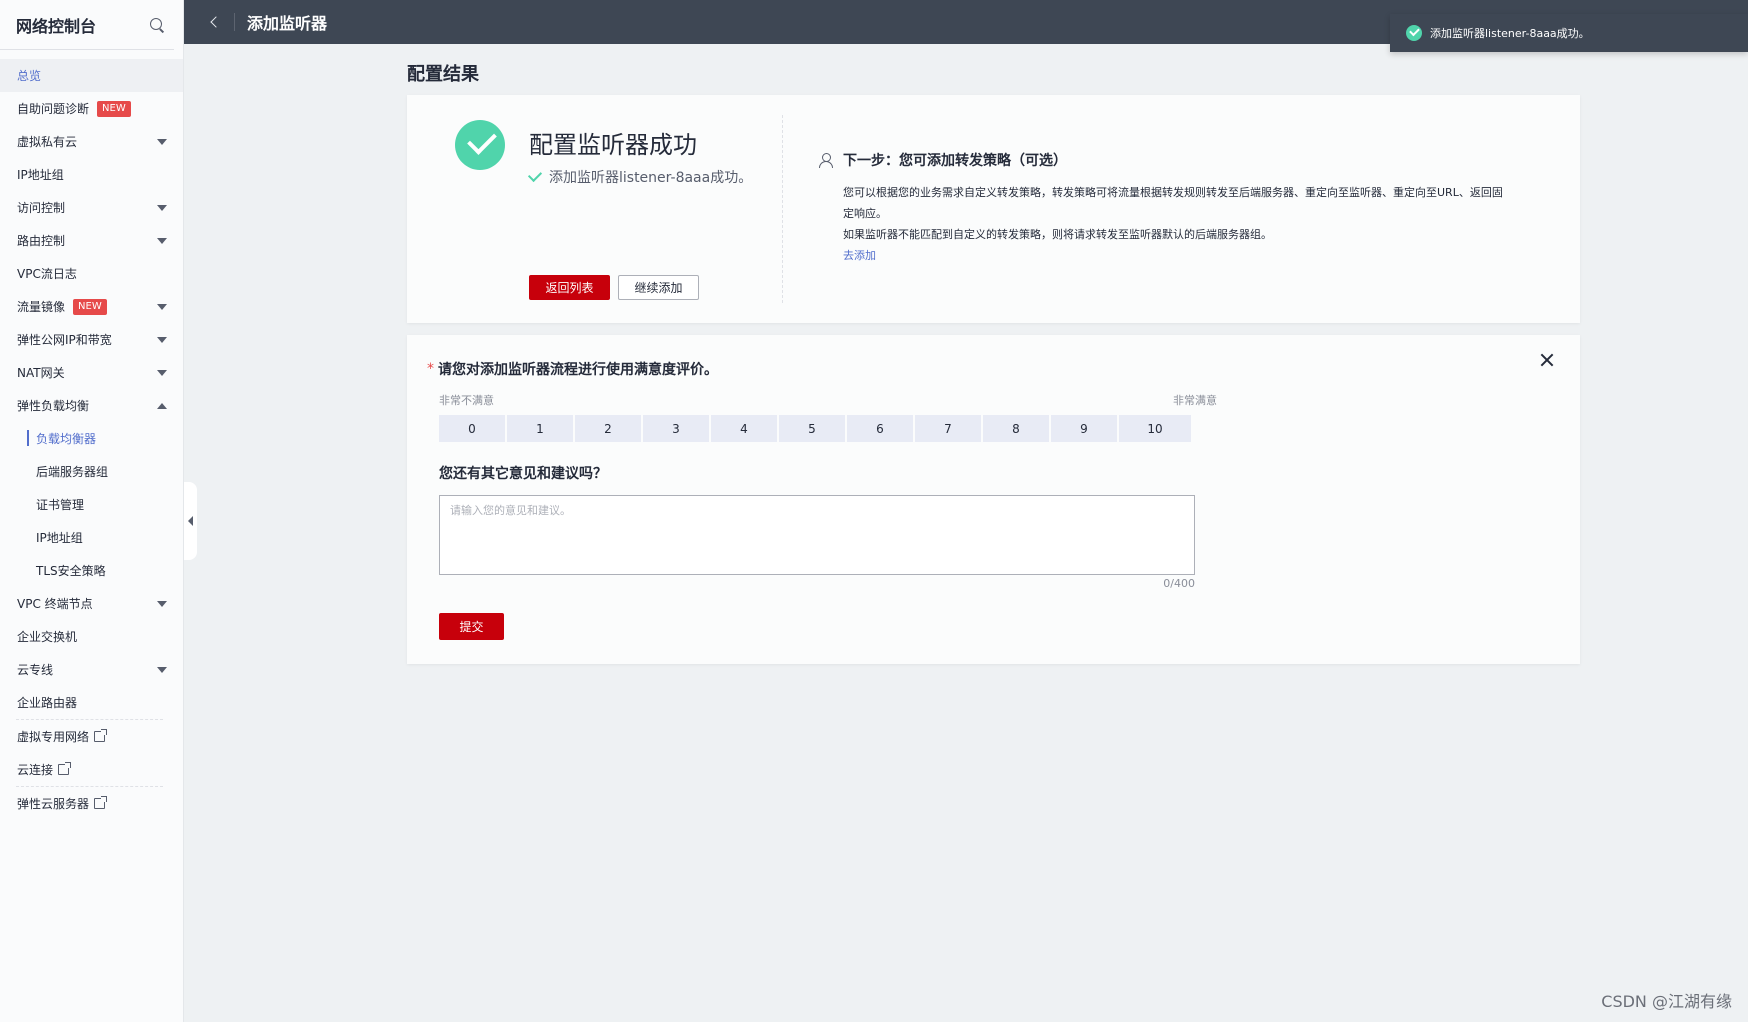 The height and width of the screenshot is (1022, 1748). I want to click on sidebar-item-overview: 总览, so click(91, 75).